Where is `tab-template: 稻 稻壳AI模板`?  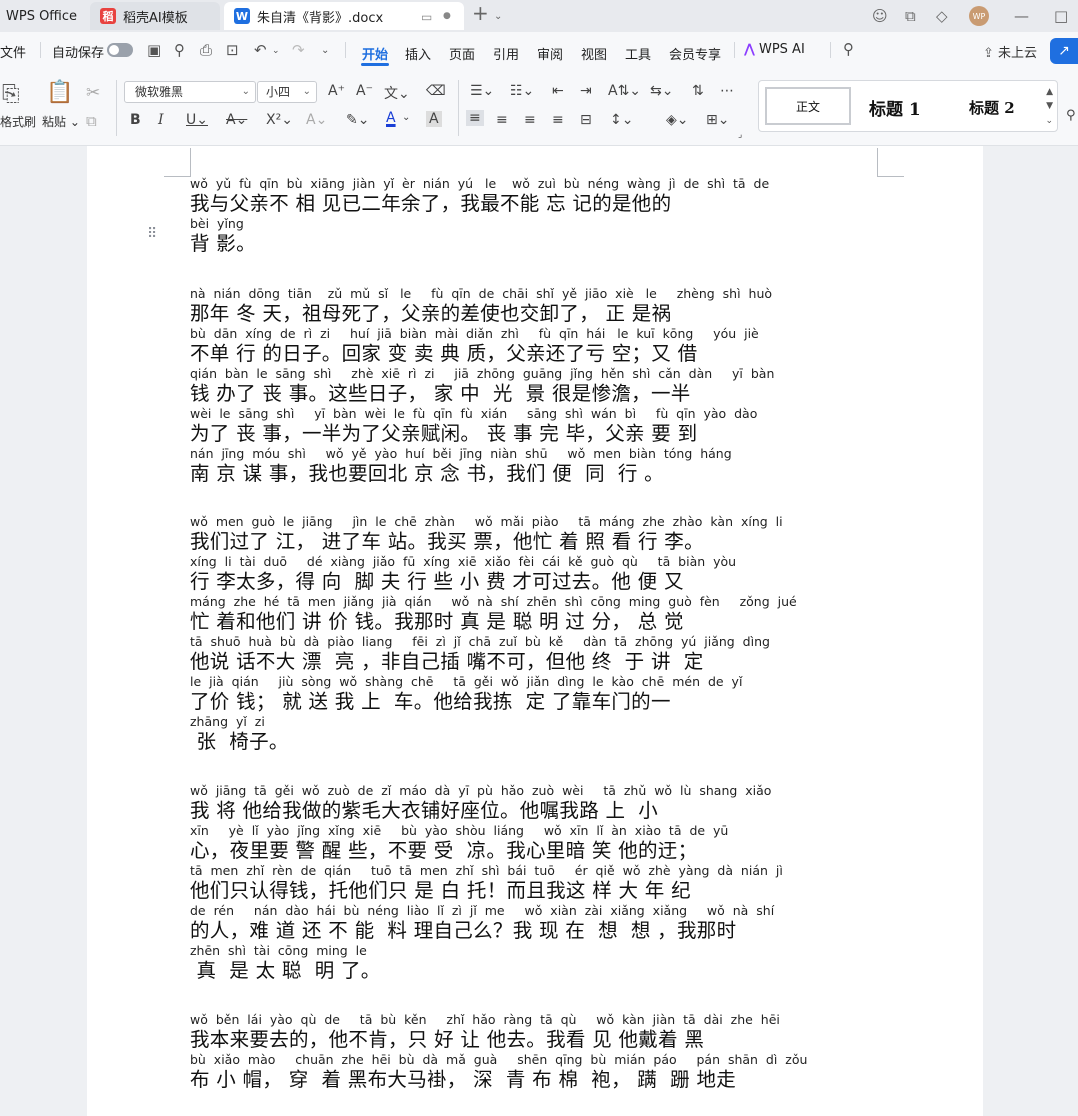
tab-template: 稻 稻壳AI模板 is located at coordinates (155, 16).